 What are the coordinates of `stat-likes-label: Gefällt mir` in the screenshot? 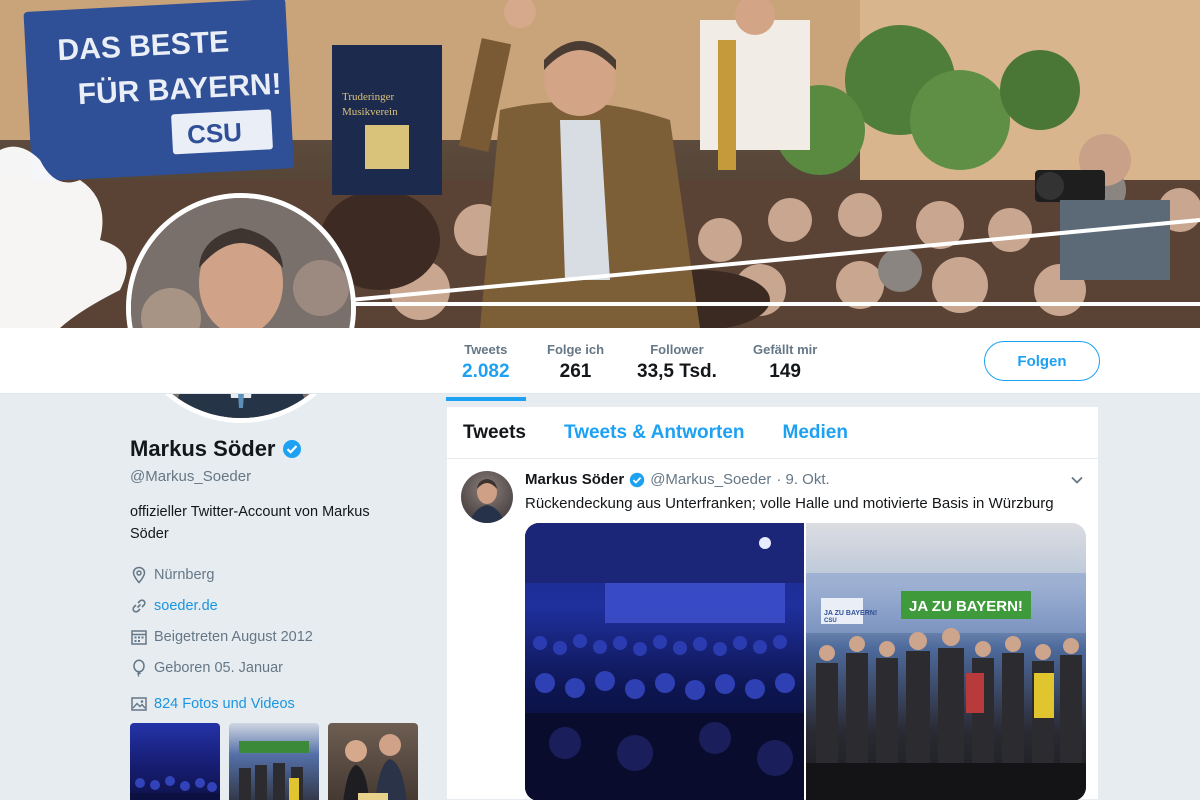 It's located at (785, 349).